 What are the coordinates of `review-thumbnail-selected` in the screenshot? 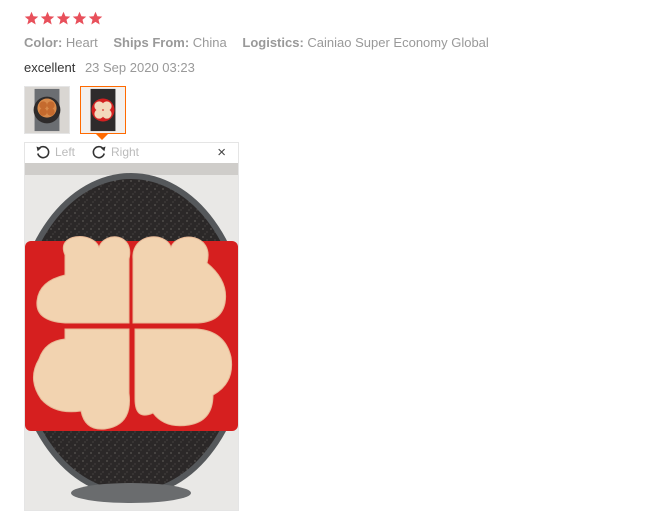 It's located at (103, 110).